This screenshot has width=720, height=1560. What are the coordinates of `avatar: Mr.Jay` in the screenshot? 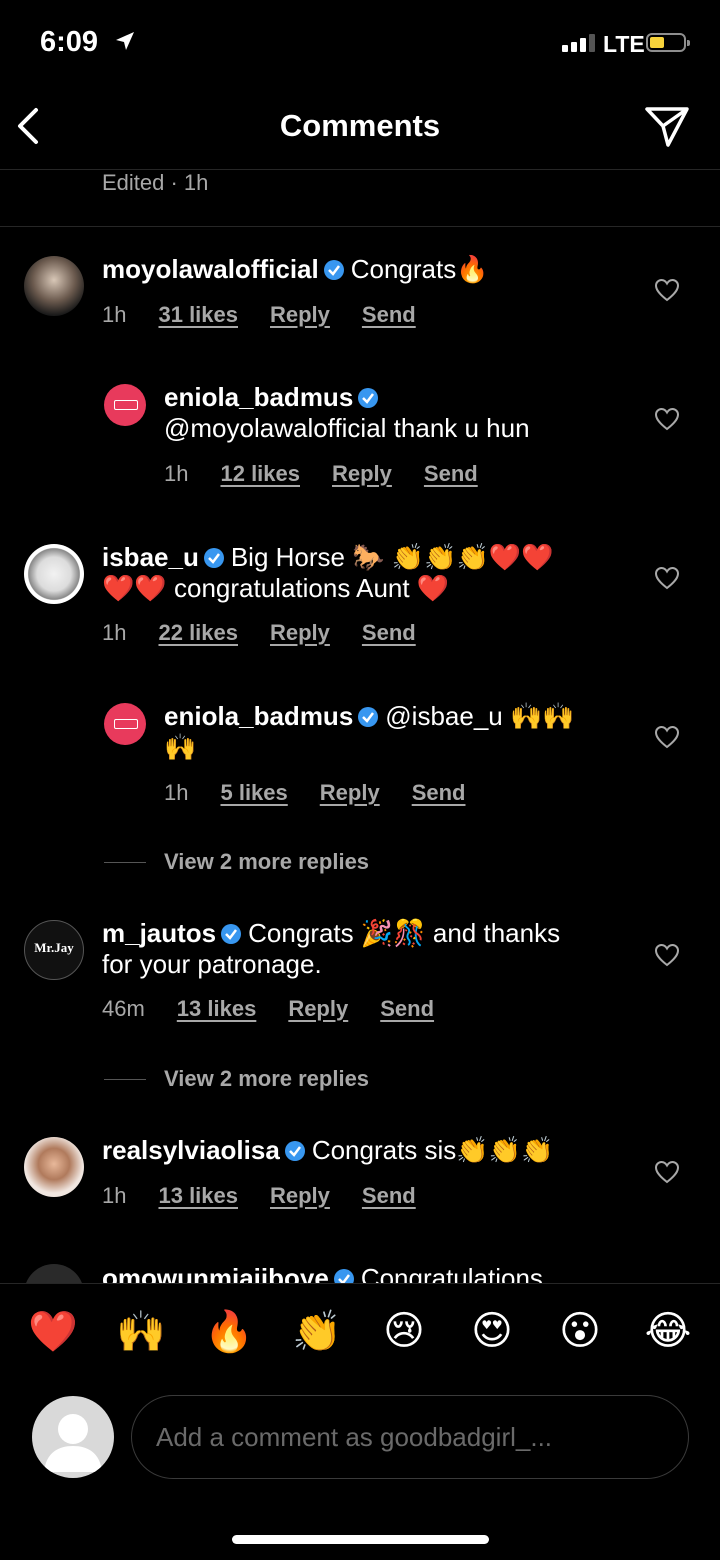 It's located at (54, 950).